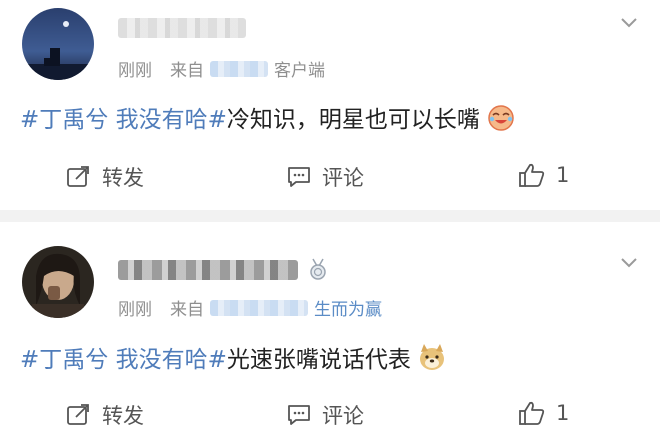 The image size is (660, 426). What do you see at coordinates (318, 360) in the screenshot?
I see `post-text: 光速张嘴说话代表` at bounding box center [318, 360].